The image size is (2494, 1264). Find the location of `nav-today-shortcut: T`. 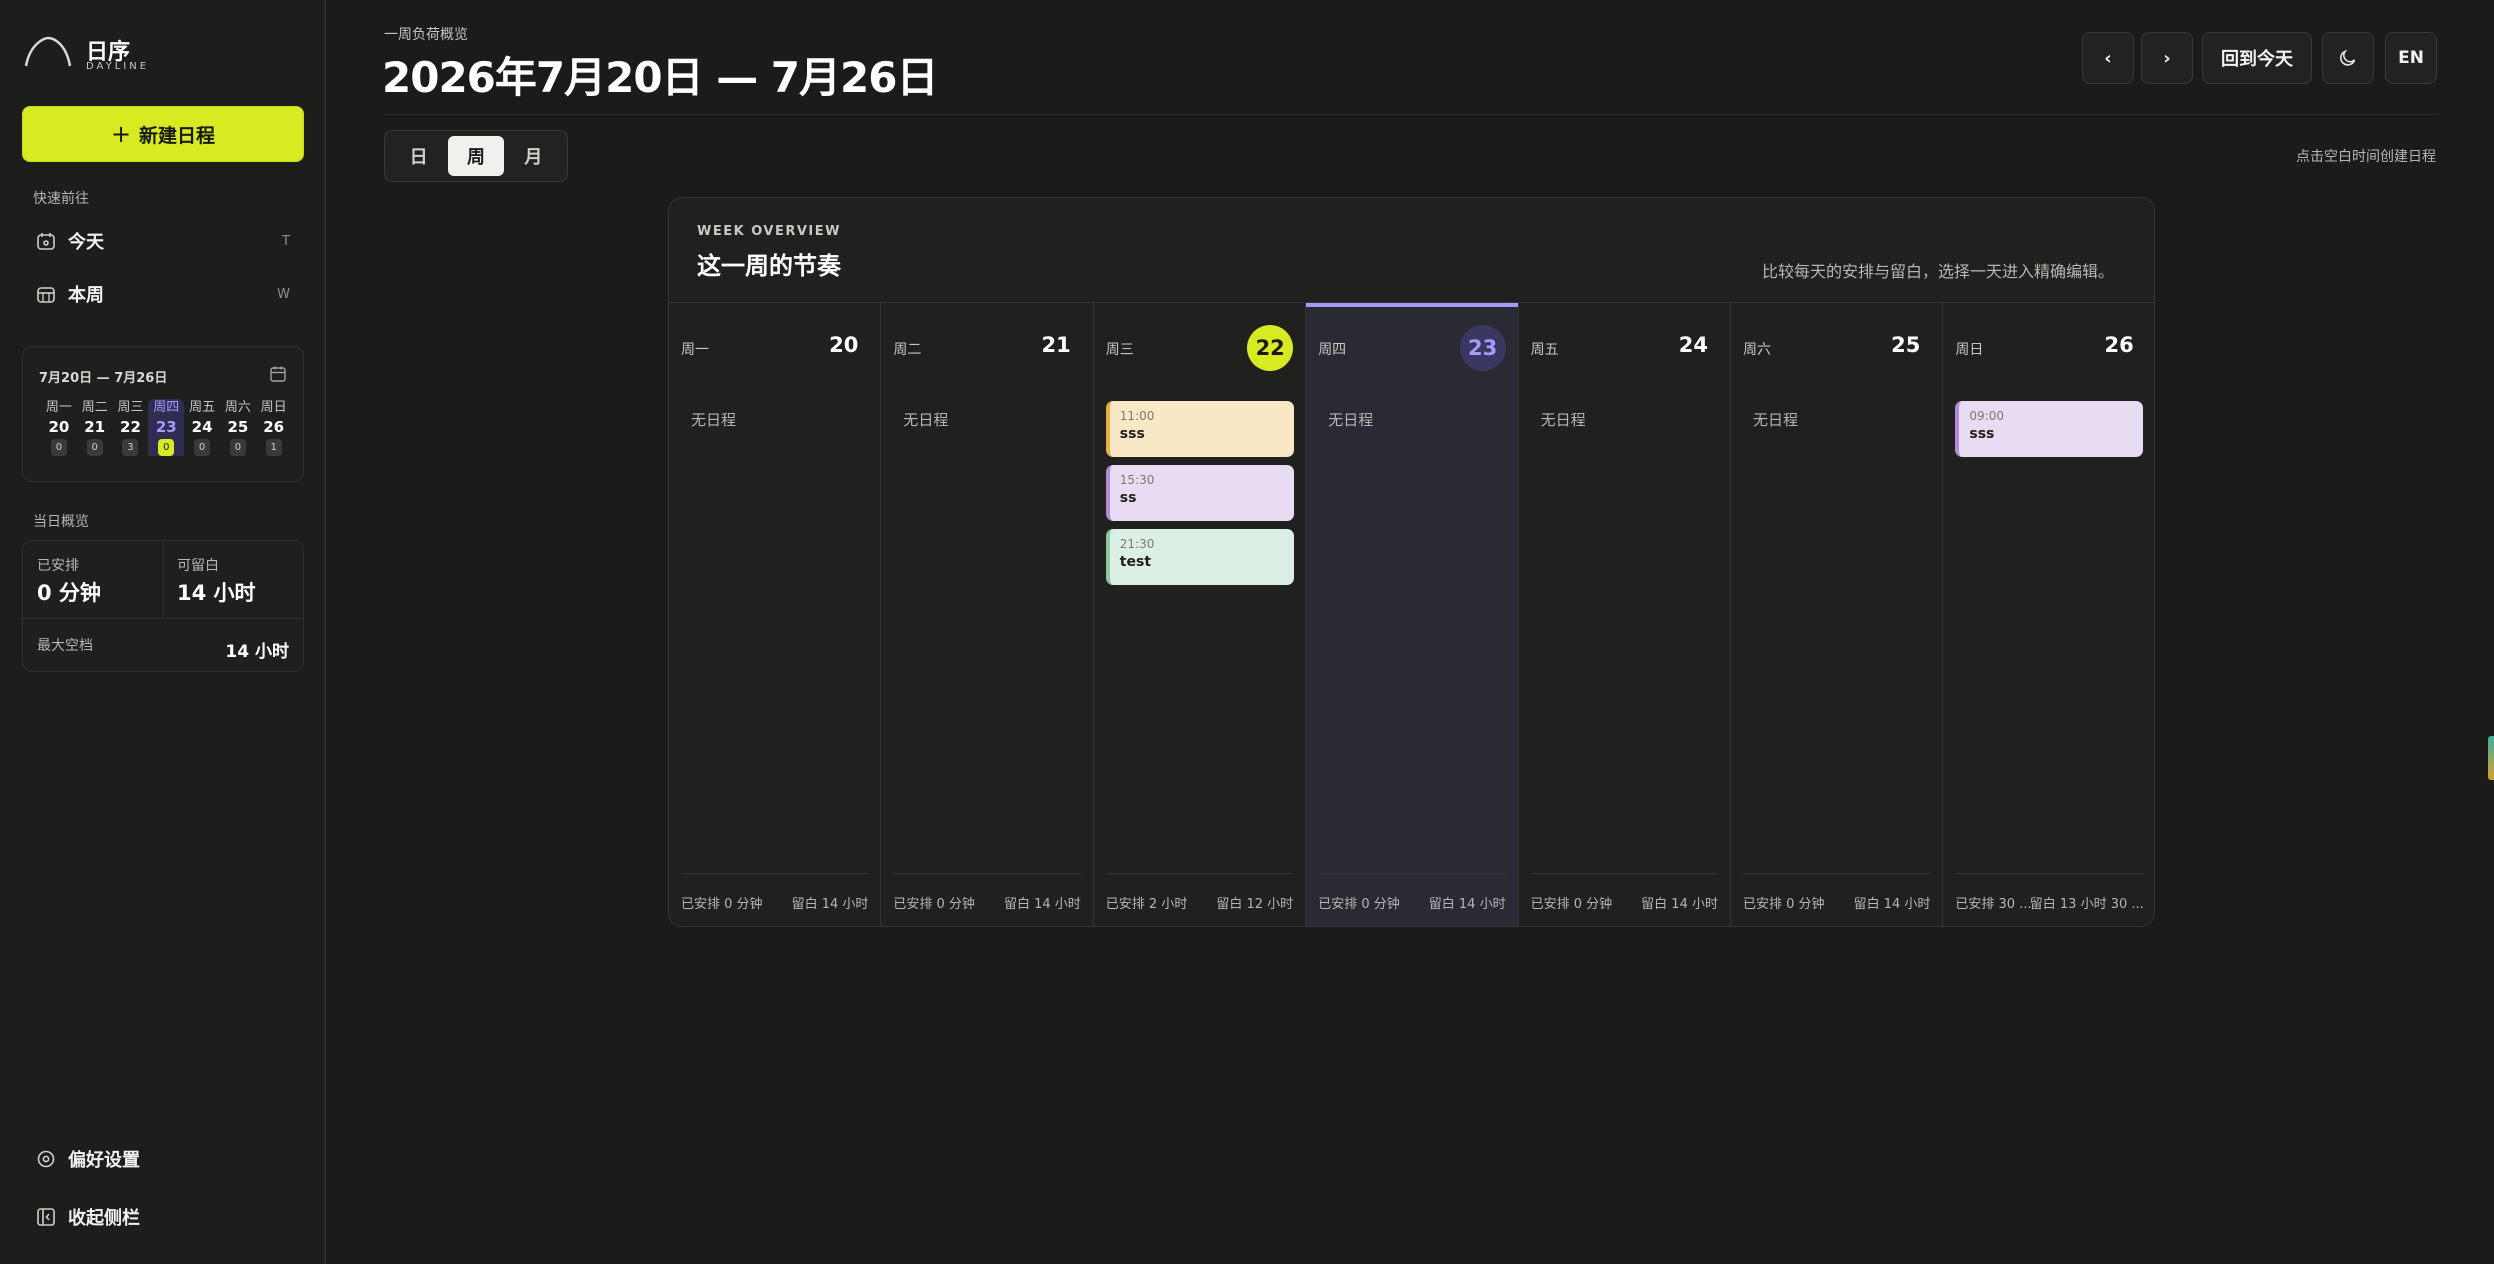

nav-today-shortcut: T is located at coordinates (286, 241).